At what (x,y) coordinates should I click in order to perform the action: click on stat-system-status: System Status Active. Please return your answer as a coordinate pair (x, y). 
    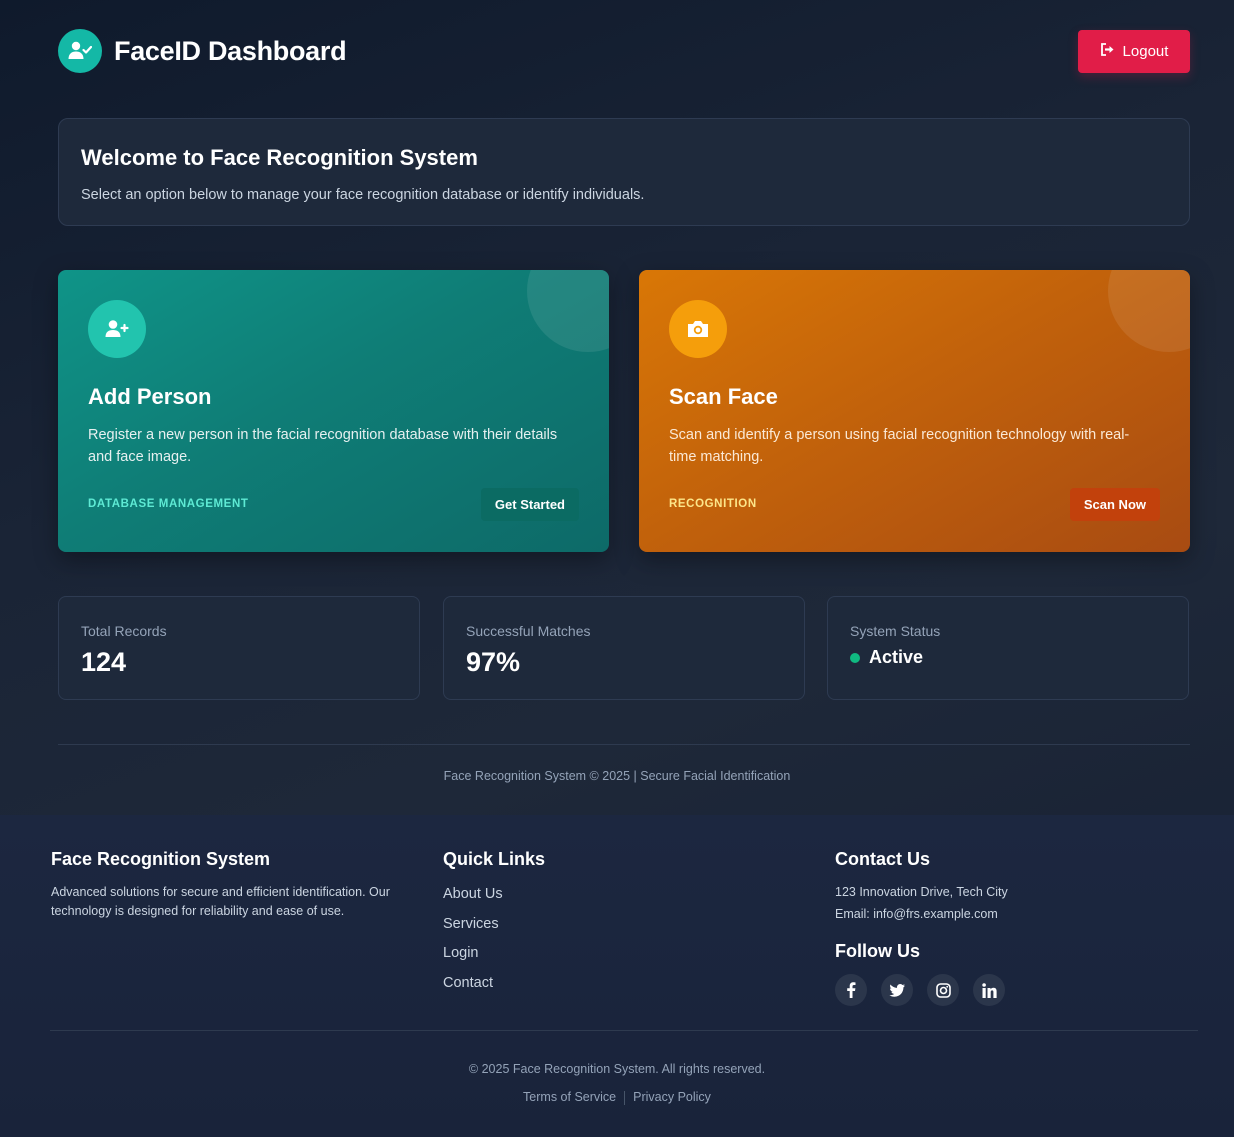
    Looking at the image, I should click on (1008, 648).